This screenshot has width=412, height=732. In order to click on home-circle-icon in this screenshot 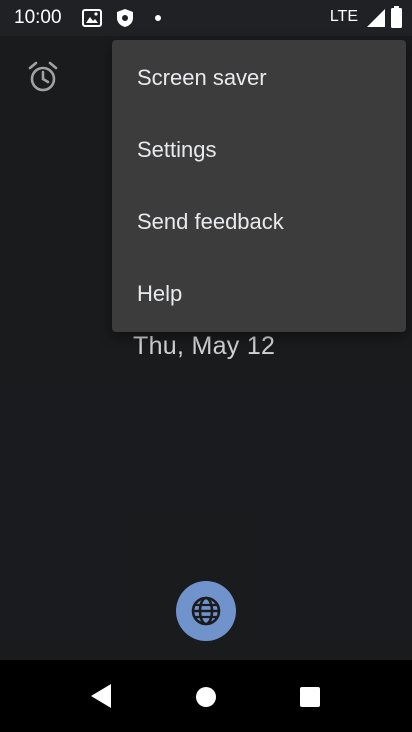, I will do `click(206, 697)`.